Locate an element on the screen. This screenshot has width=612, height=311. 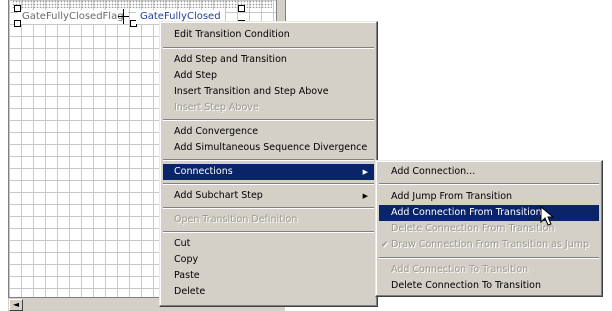
menu-item-connections: Connections ▶ is located at coordinates (268, 172).